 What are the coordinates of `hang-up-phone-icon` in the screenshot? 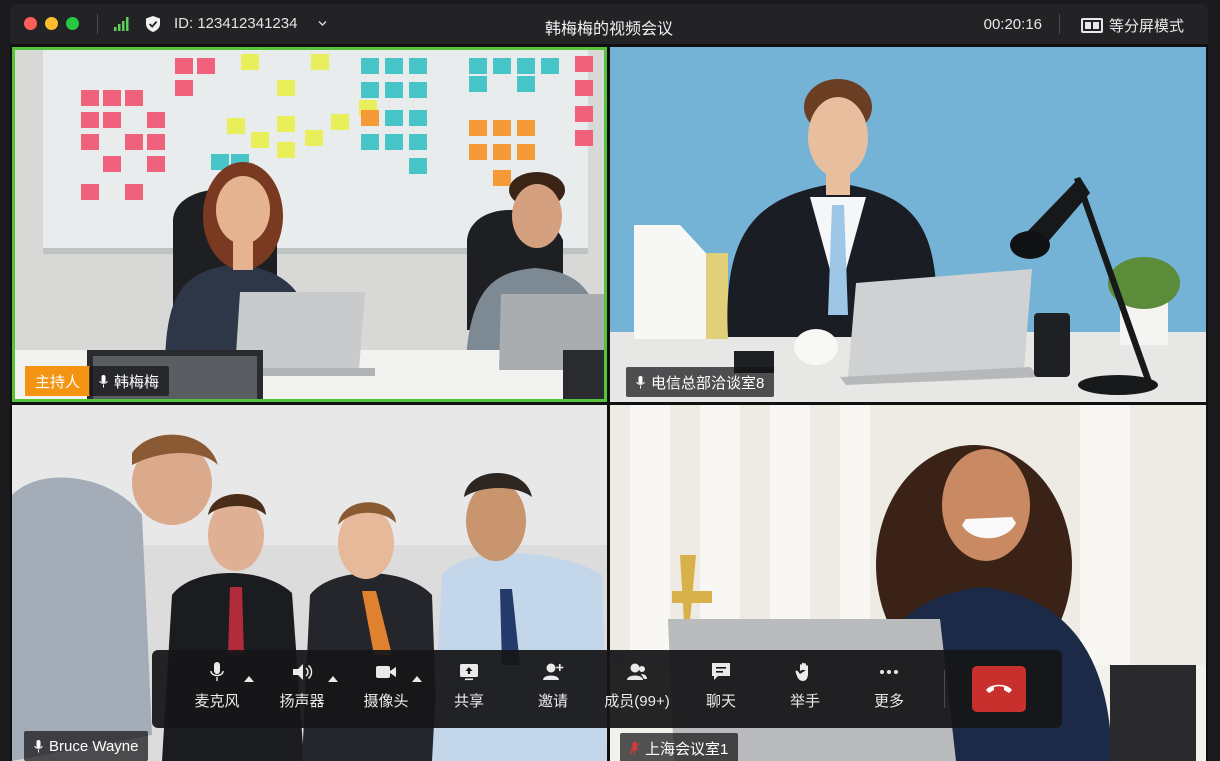 It's located at (999, 688).